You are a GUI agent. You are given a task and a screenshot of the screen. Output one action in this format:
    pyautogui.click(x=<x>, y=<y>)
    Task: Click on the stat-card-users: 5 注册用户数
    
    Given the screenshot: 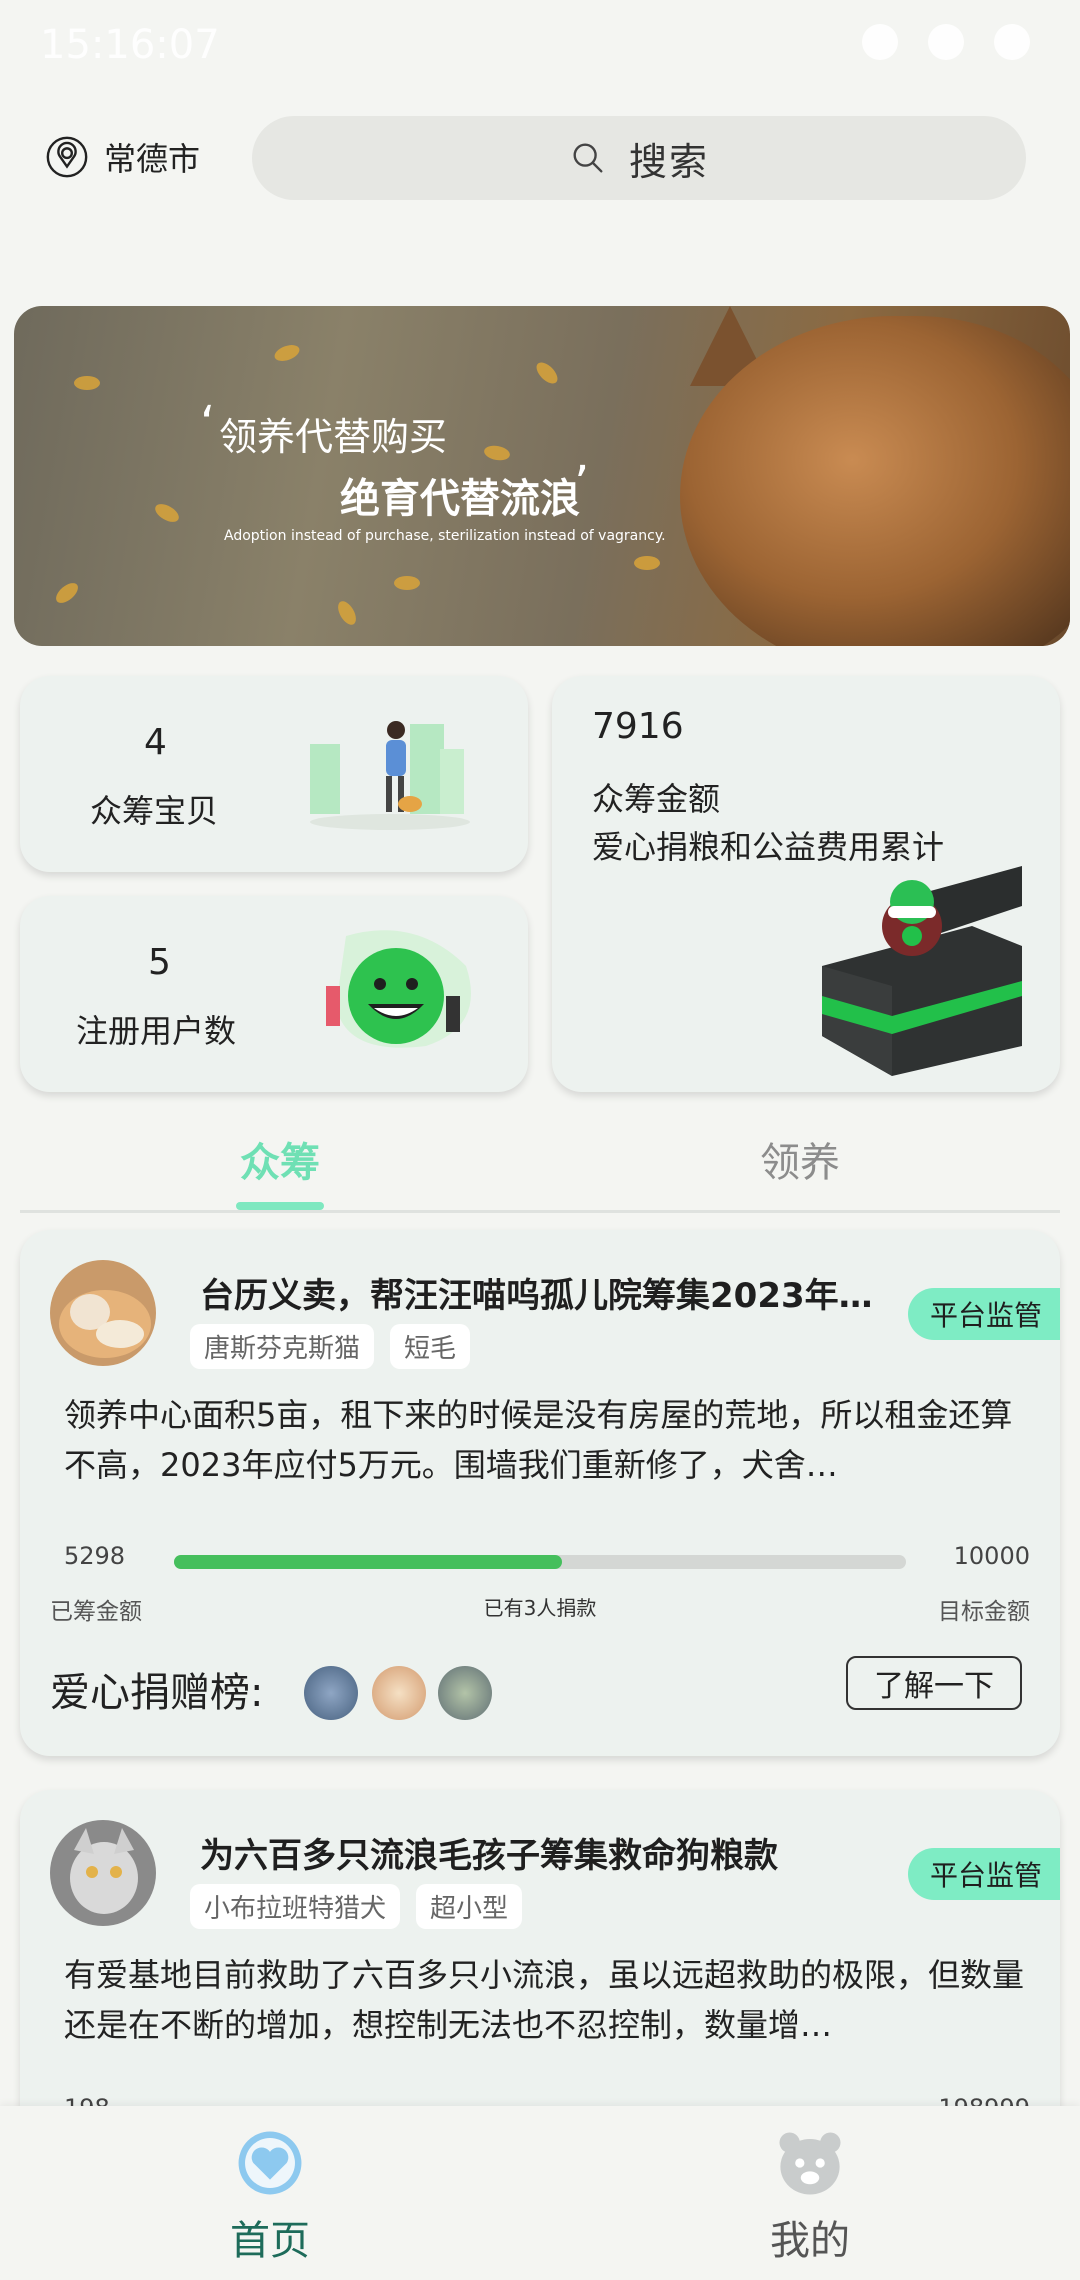 What is the action you would take?
    pyautogui.click(x=274, y=994)
    